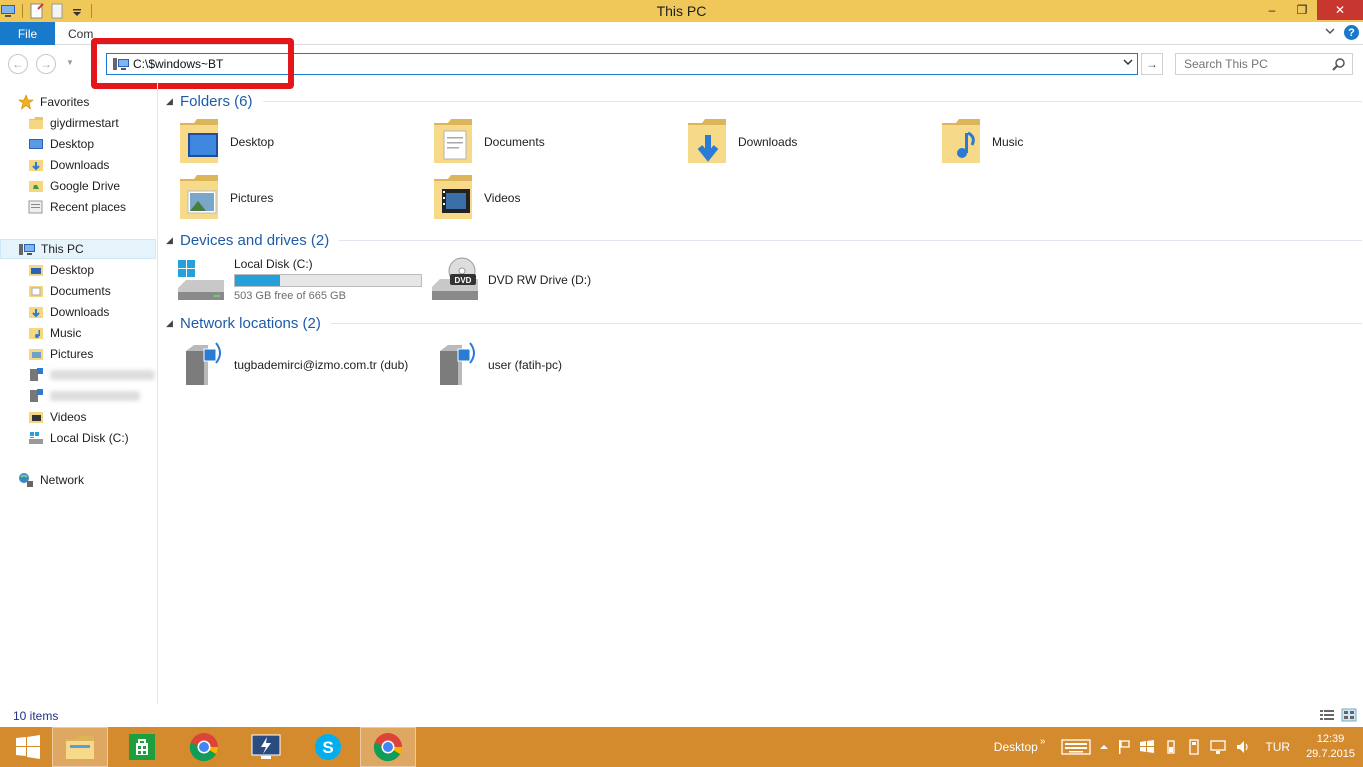 Image resolution: width=1363 pixels, height=767 pixels. I want to click on touch-keyboard-icon, so click(1076, 747).